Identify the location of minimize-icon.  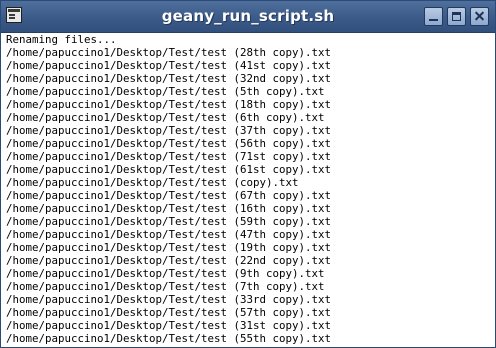
(433, 16).